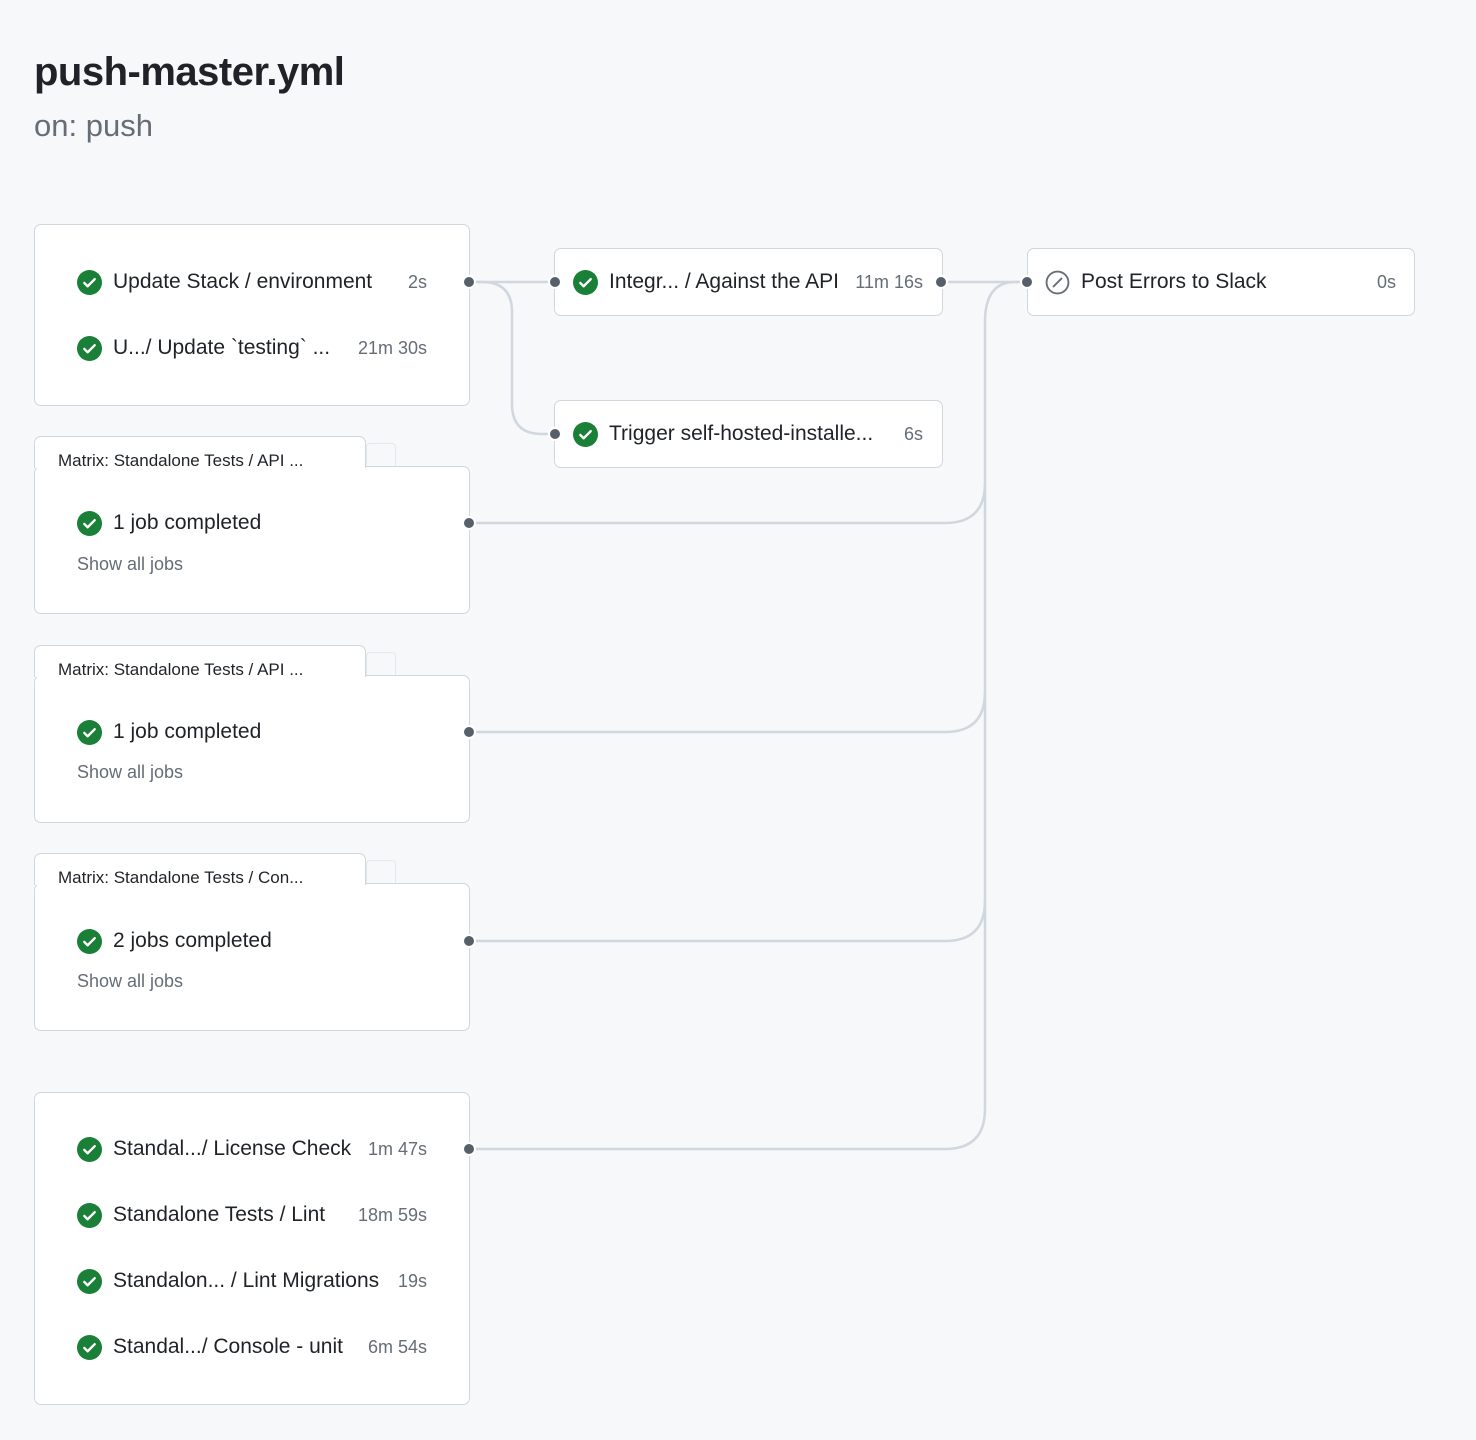 The height and width of the screenshot is (1440, 1476). What do you see at coordinates (392, 347) in the screenshot?
I see `job-duration: 21m 30s` at bounding box center [392, 347].